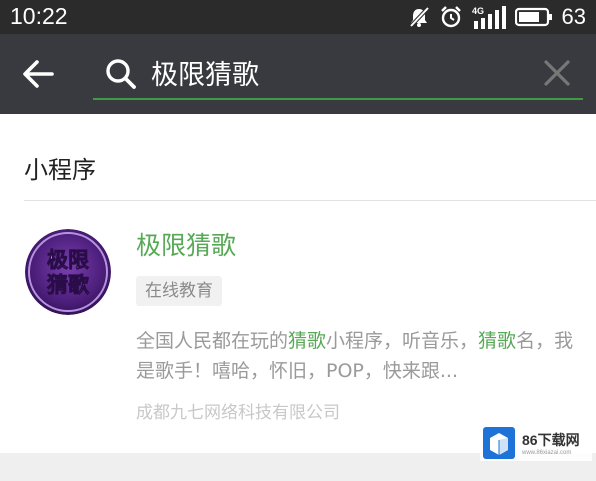 This screenshot has height=481, width=596. What do you see at coordinates (547, 453) in the screenshot?
I see `watermark-site: www.86xiazai.com` at bounding box center [547, 453].